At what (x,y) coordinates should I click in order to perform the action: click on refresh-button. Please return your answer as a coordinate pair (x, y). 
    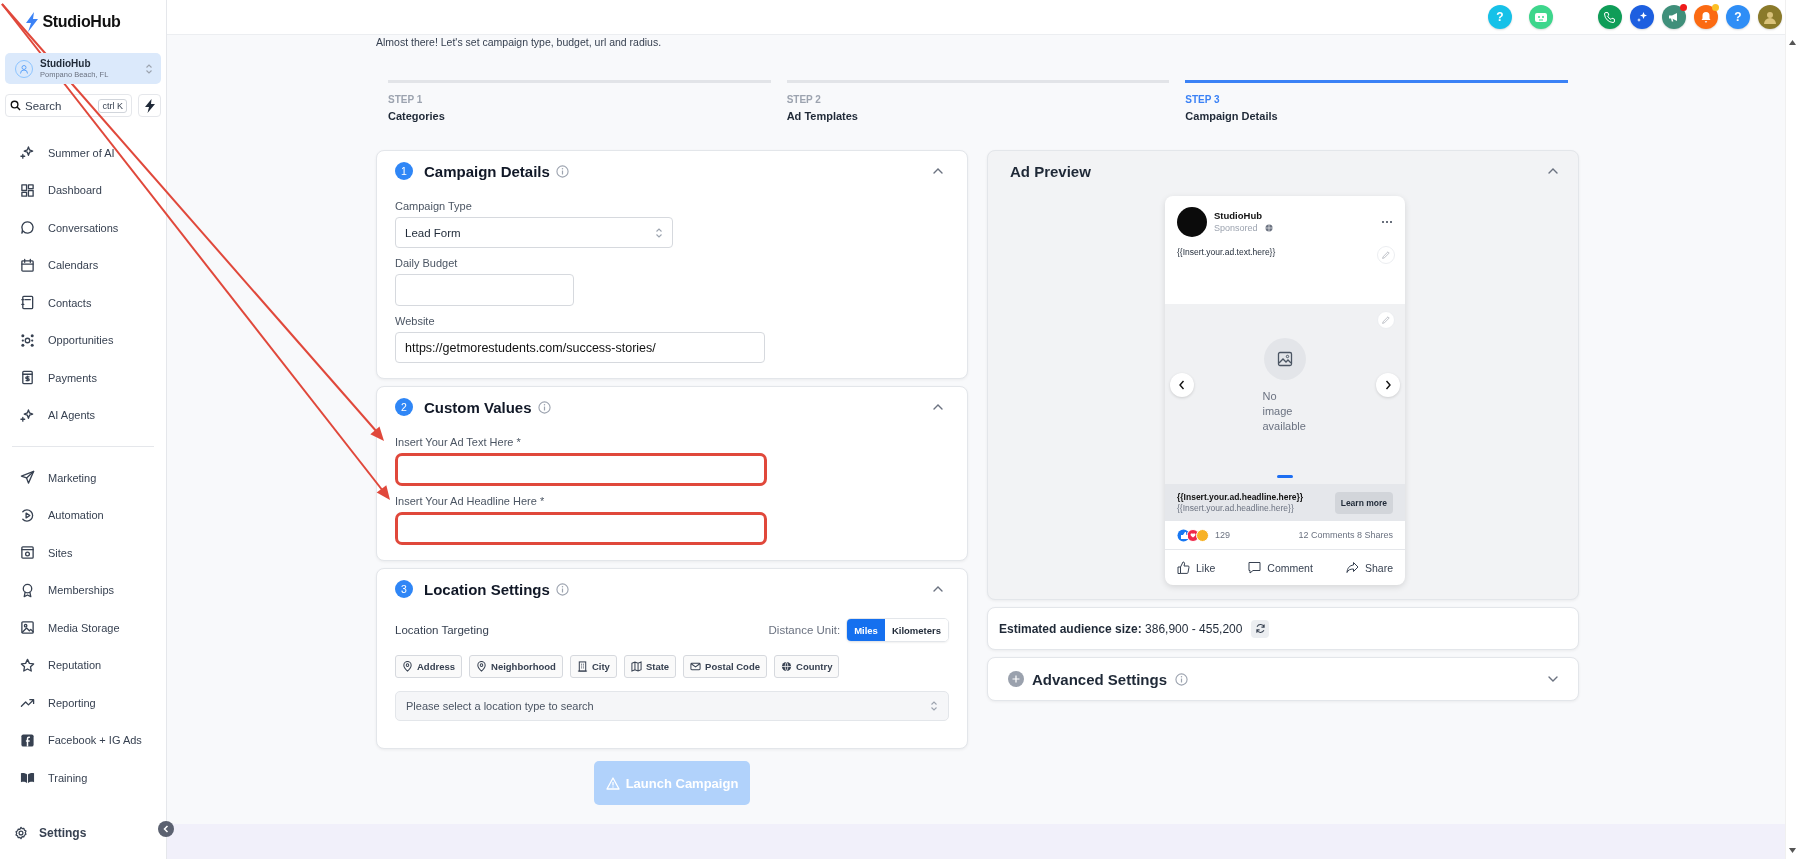
    Looking at the image, I should click on (1260, 628).